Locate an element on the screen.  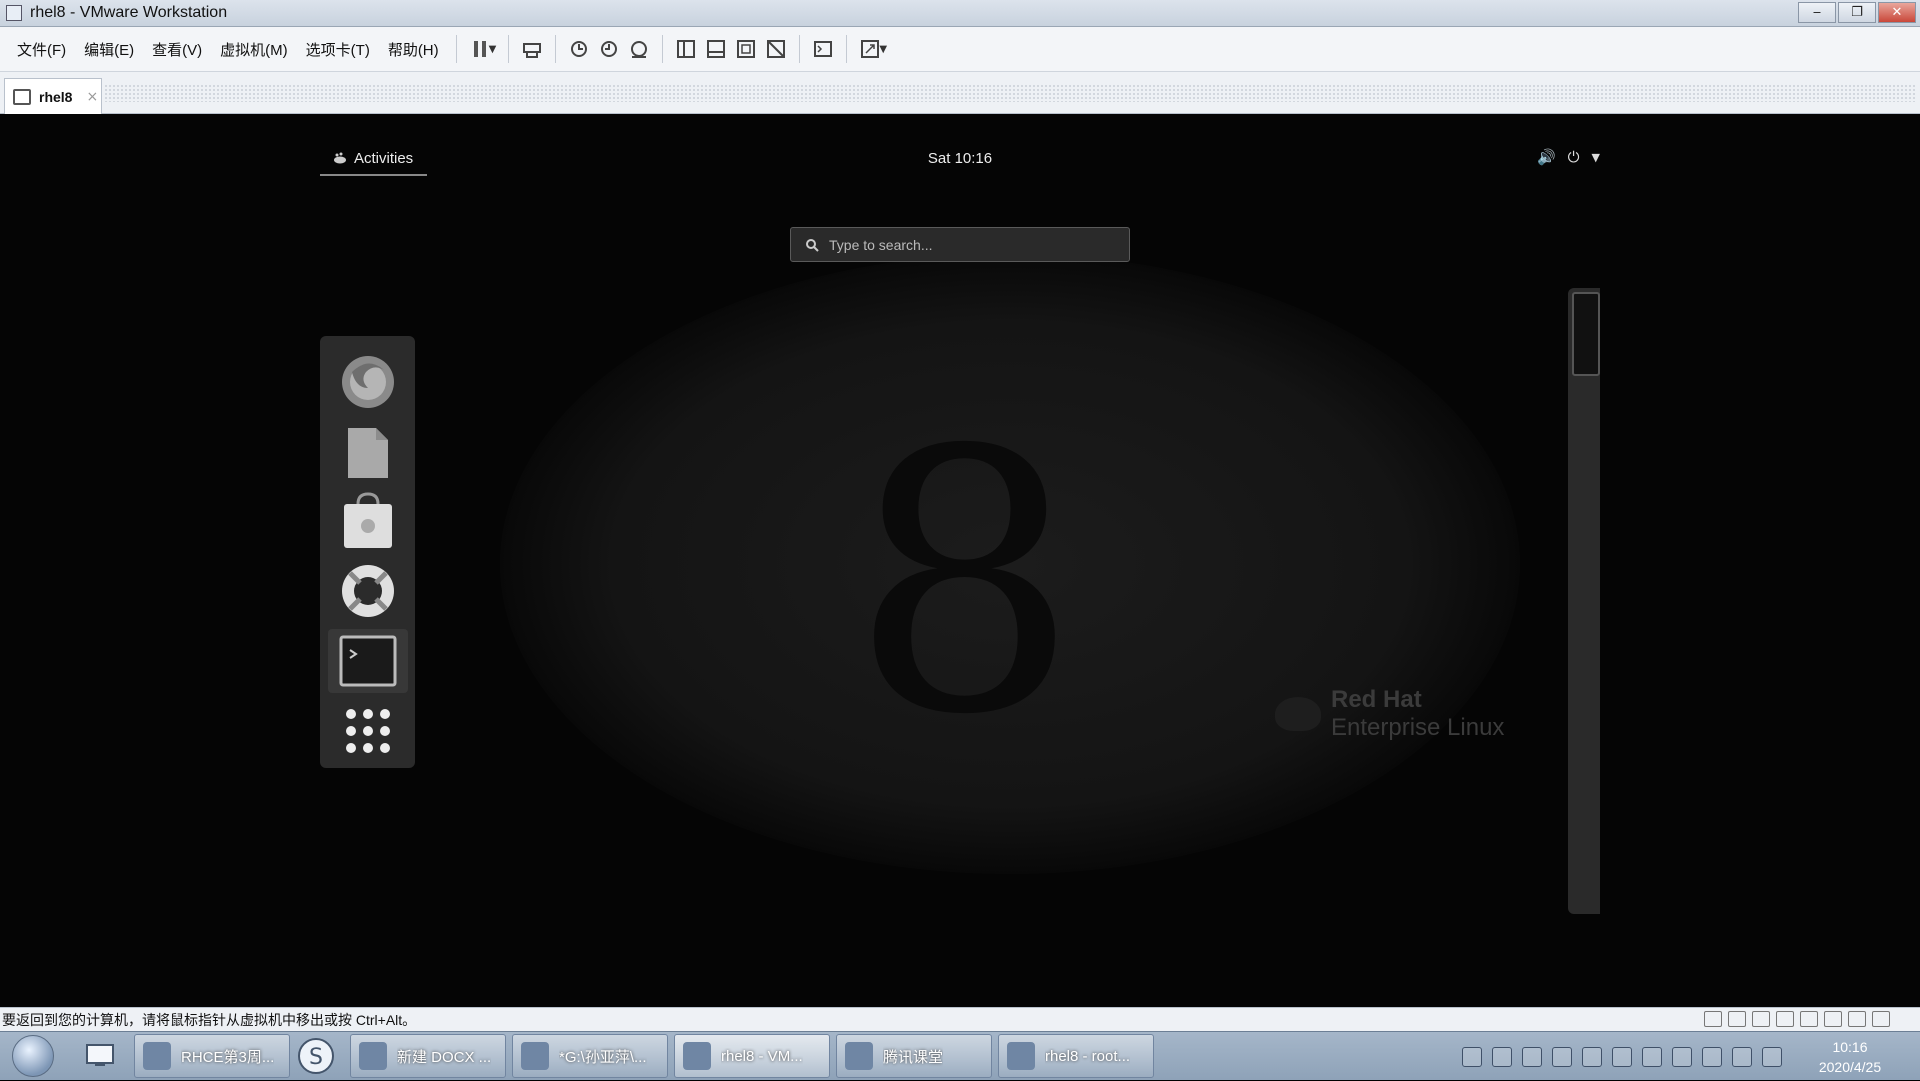
taskbar-item-tencent-class: 腾讯课堂 is located at coordinates (914, 1056).